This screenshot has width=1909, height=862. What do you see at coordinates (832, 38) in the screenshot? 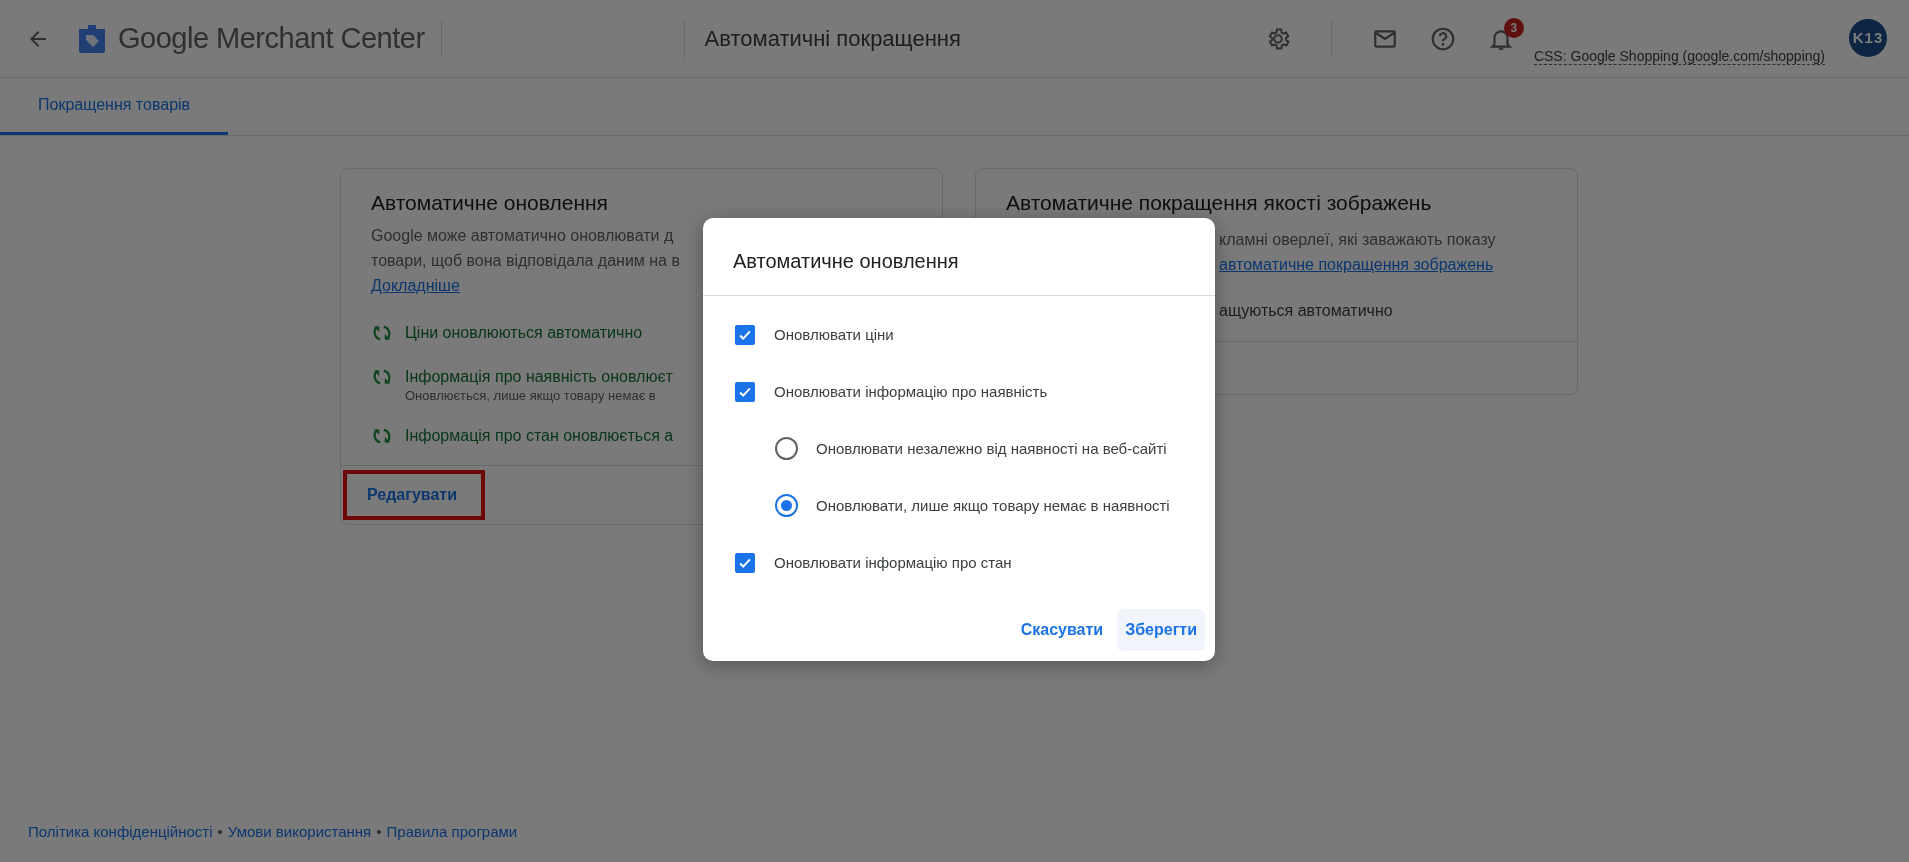
I see `page-title: Автоматичні покращення` at bounding box center [832, 38].